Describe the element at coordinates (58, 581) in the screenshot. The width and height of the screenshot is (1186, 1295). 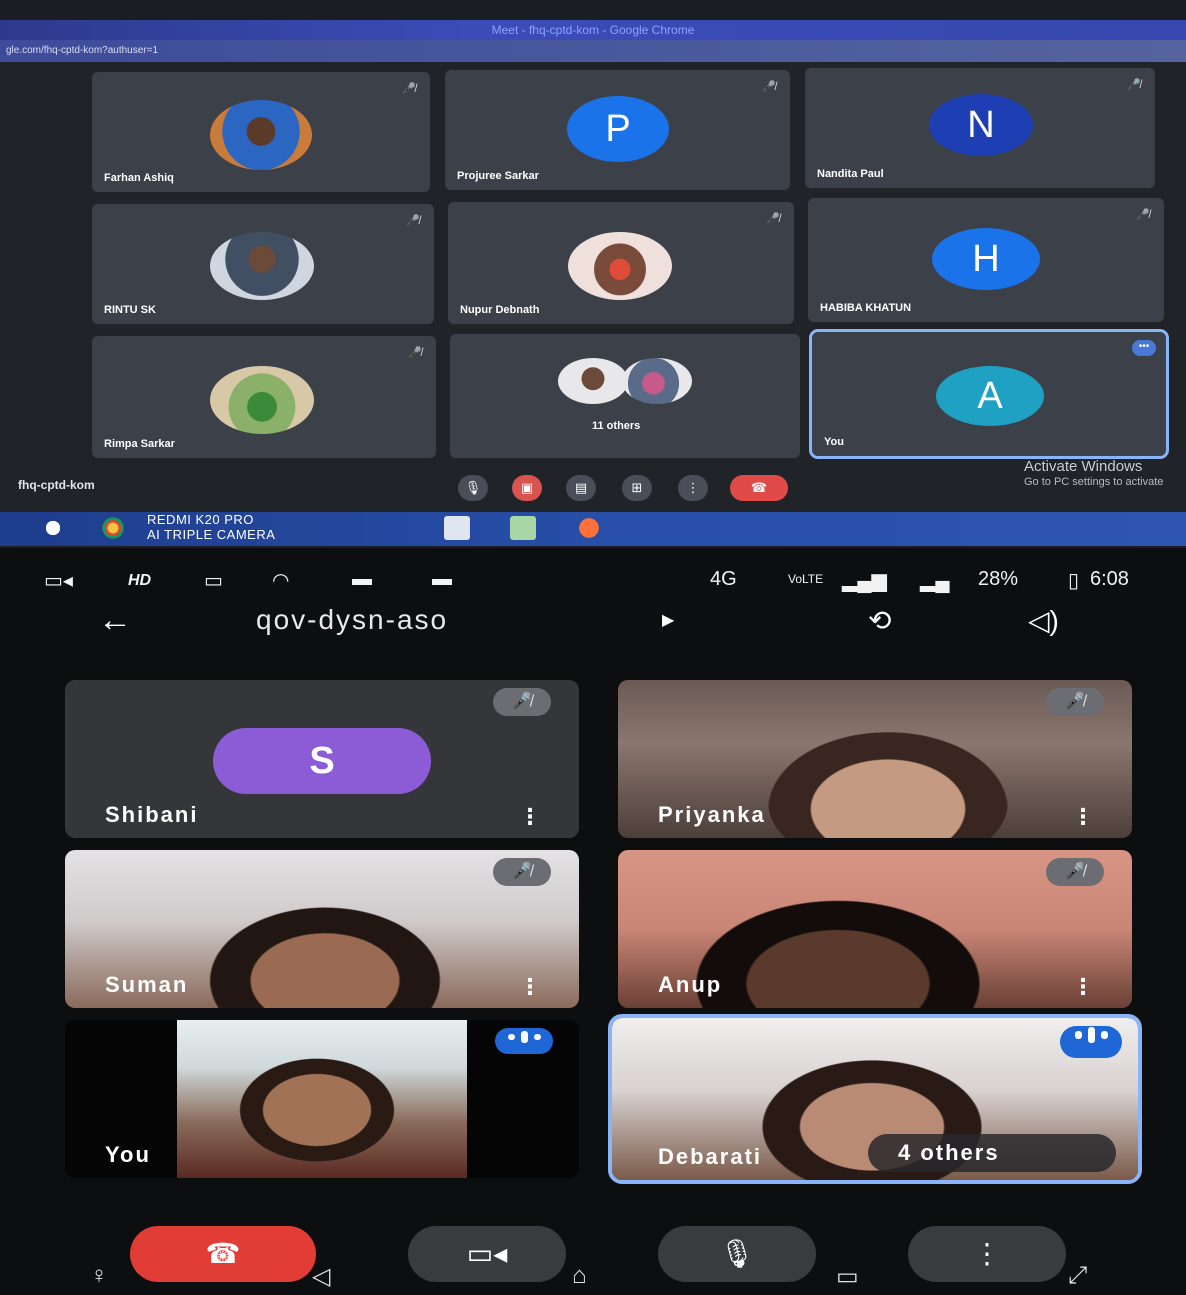
I see `video-icon: ▭◂` at that location.